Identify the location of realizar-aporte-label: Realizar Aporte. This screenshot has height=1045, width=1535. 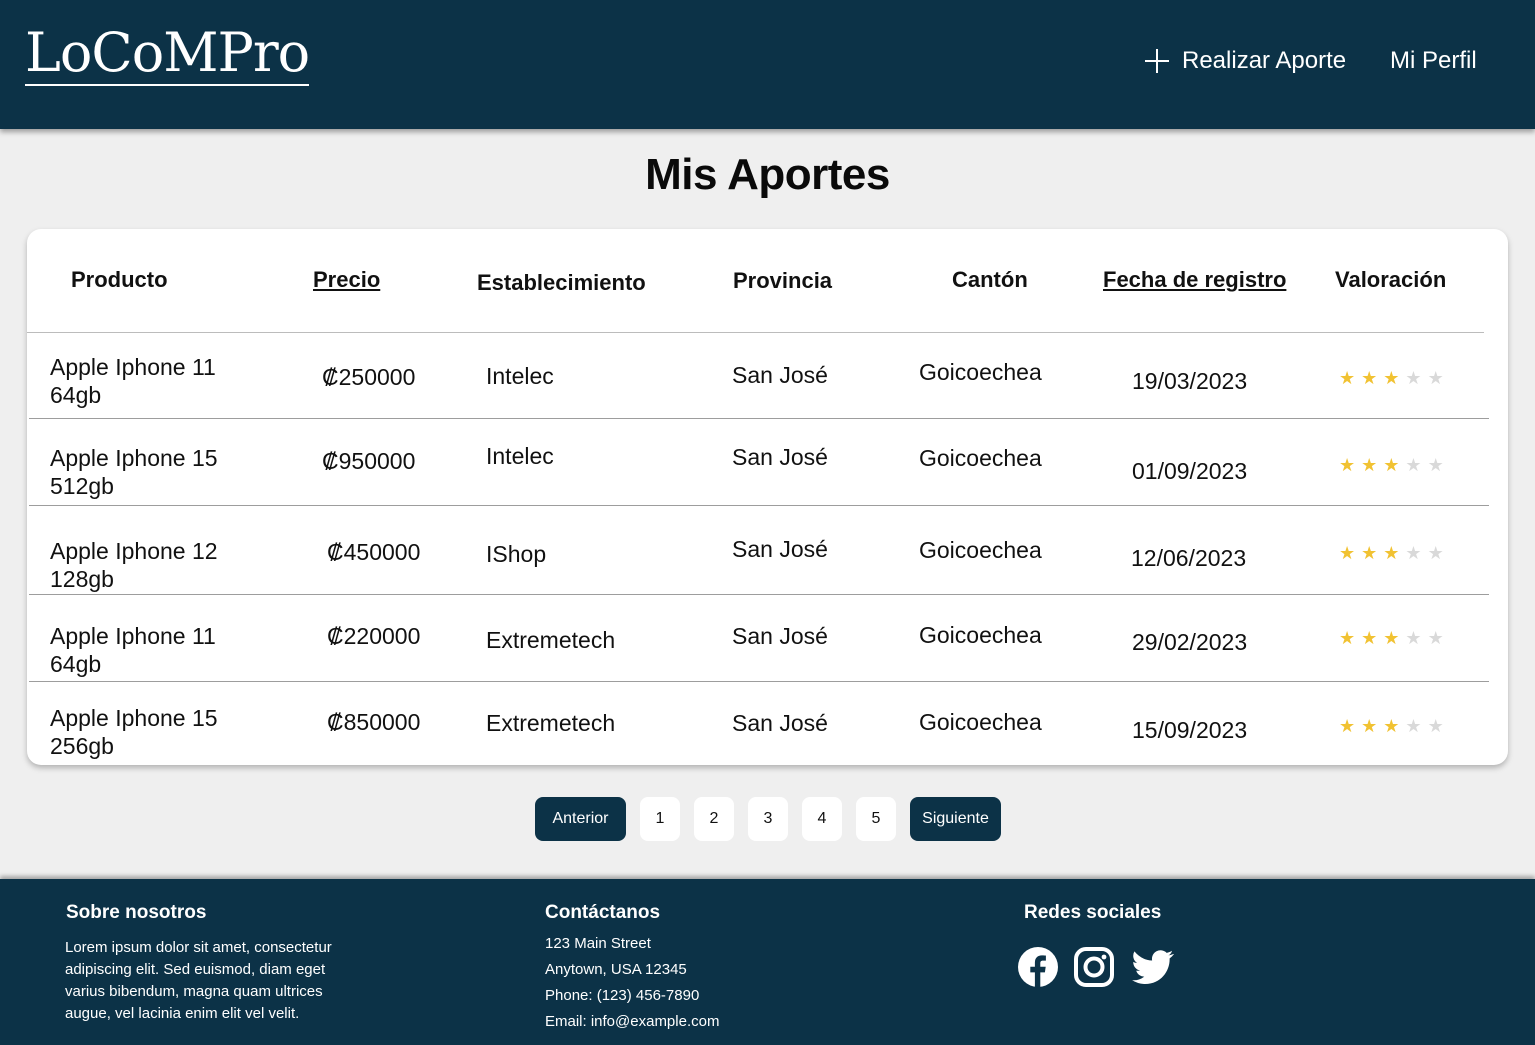
(1264, 60).